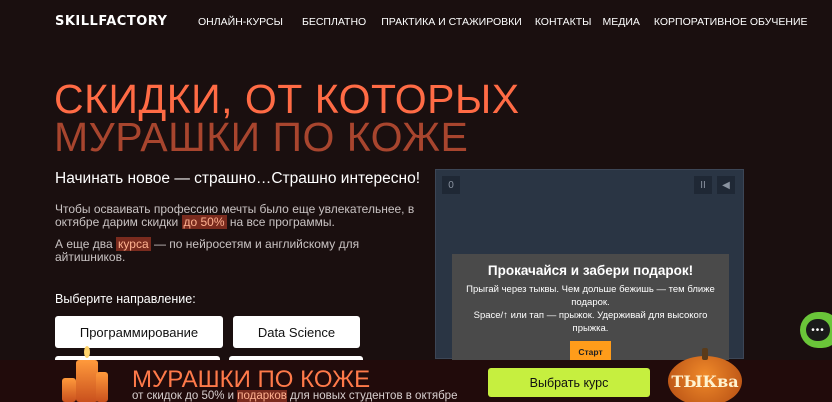  I want to click on menu-item-free: БЕСПЛАТНО, so click(334, 22).